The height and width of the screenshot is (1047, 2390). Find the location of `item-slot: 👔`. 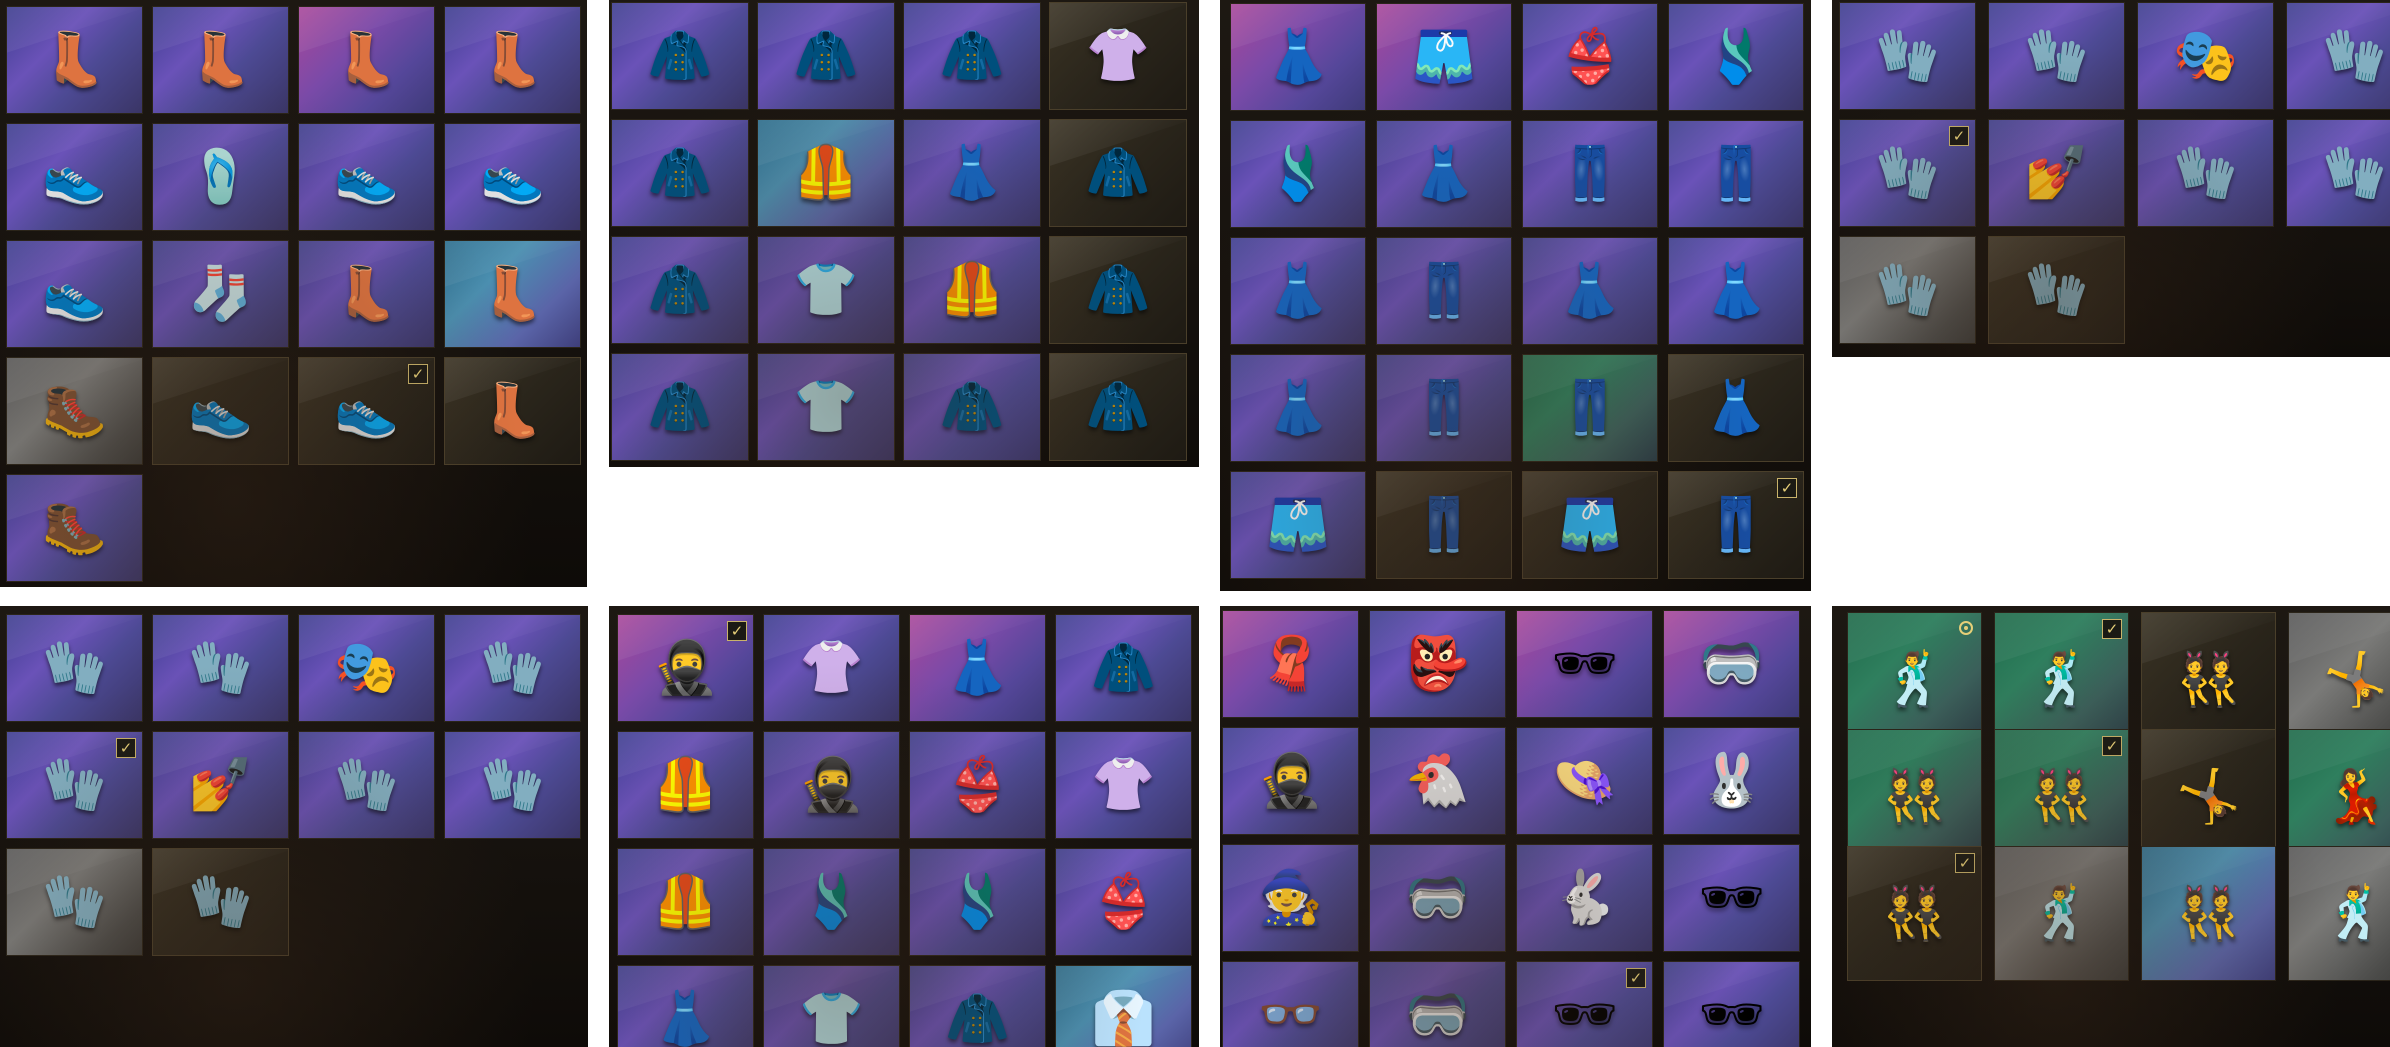

item-slot: 👔 is located at coordinates (1123, 1006).